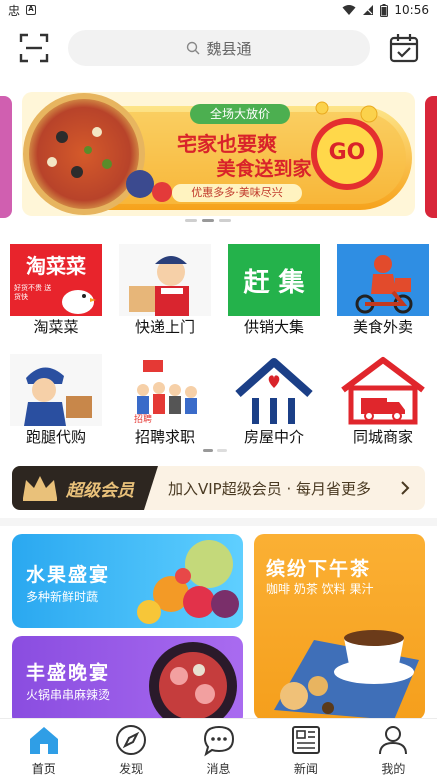 This screenshot has width=437, height=778. I want to click on tab-discover: 发现, so click(130, 748).